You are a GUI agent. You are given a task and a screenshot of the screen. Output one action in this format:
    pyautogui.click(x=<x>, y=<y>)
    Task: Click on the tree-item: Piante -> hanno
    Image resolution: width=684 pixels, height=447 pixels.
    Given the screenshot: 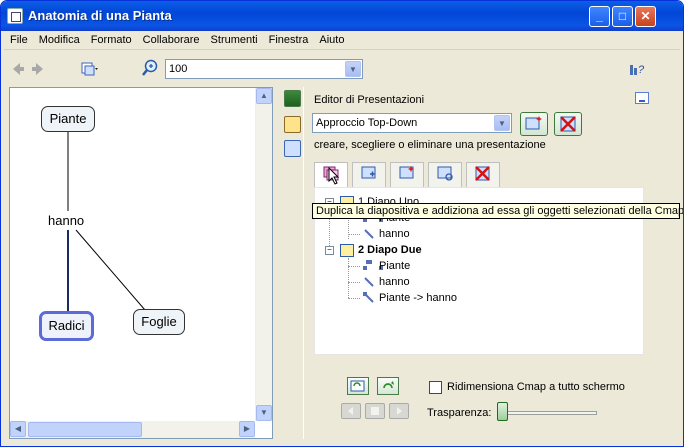 What is the action you would take?
    pyautogui.click(x=418, y=298)
    